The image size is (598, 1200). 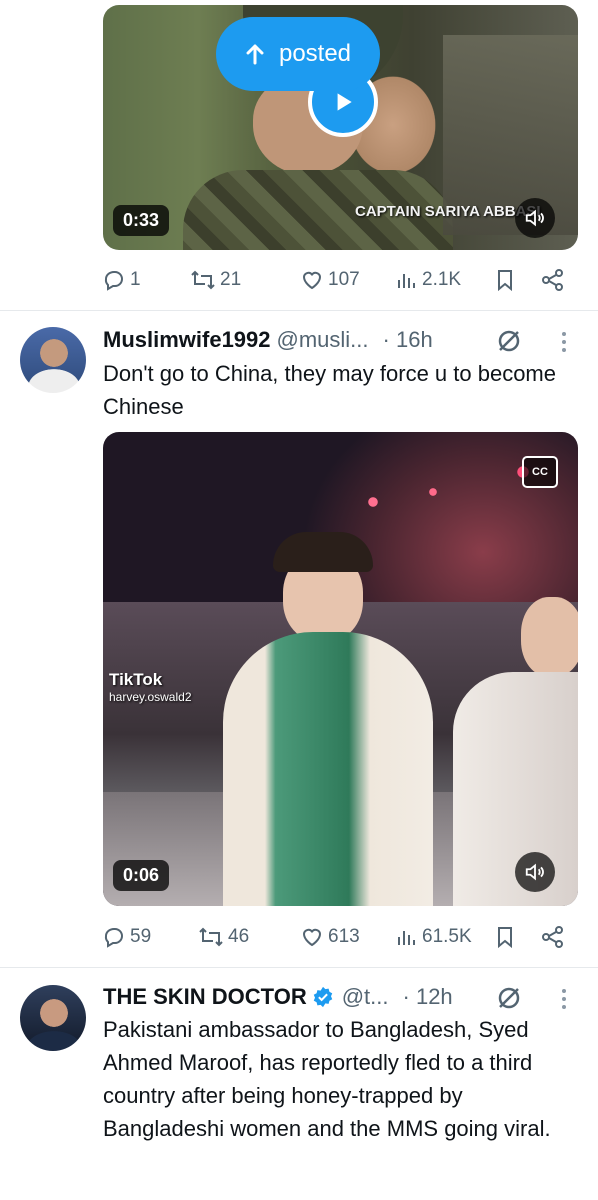 I want to click on tweet-time: · 12h, so click(x=428, y=997).